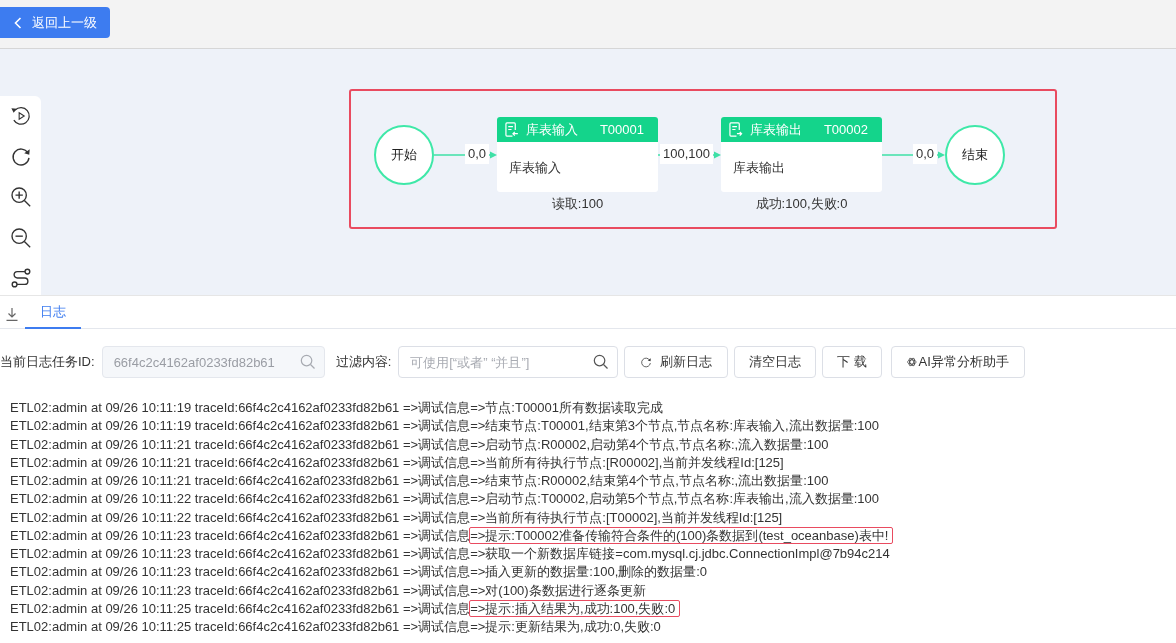 The width and height of the screenshot is (1176, 643). What do you see at coordinates (20, 237) in the screenshot?
I see `zoom-out-icon` at bounding box center [20, 237].